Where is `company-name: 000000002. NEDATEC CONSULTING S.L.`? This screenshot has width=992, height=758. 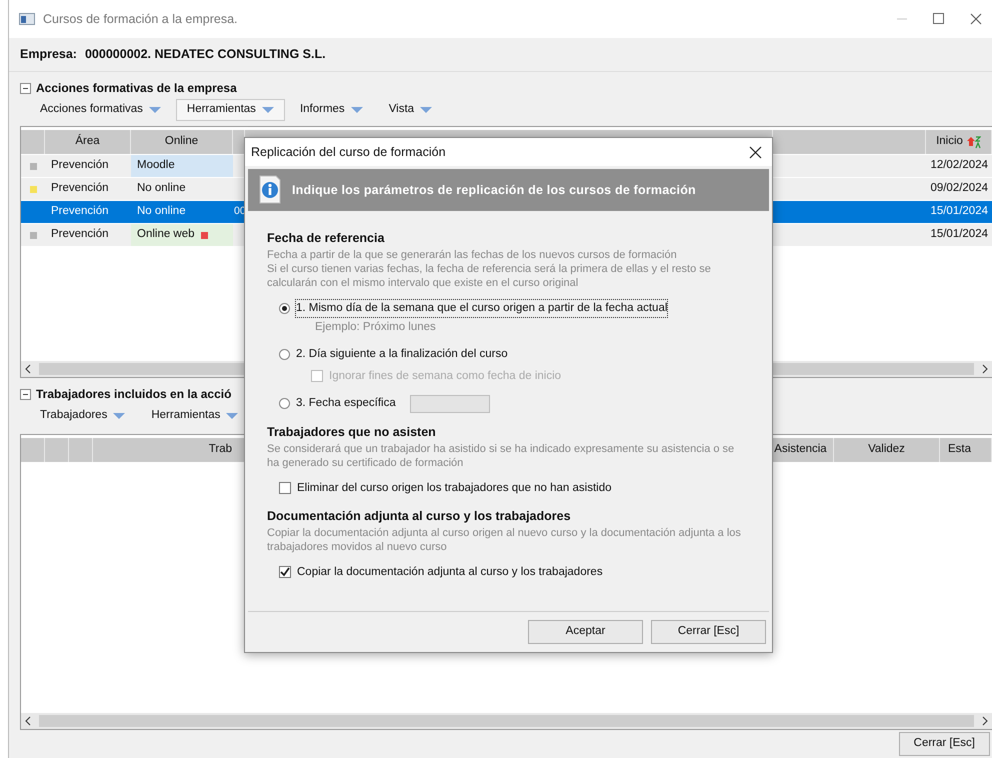
company-name: 000000002. NEDATEC CONSULTING S.L. is located at coordinates (205, 55).